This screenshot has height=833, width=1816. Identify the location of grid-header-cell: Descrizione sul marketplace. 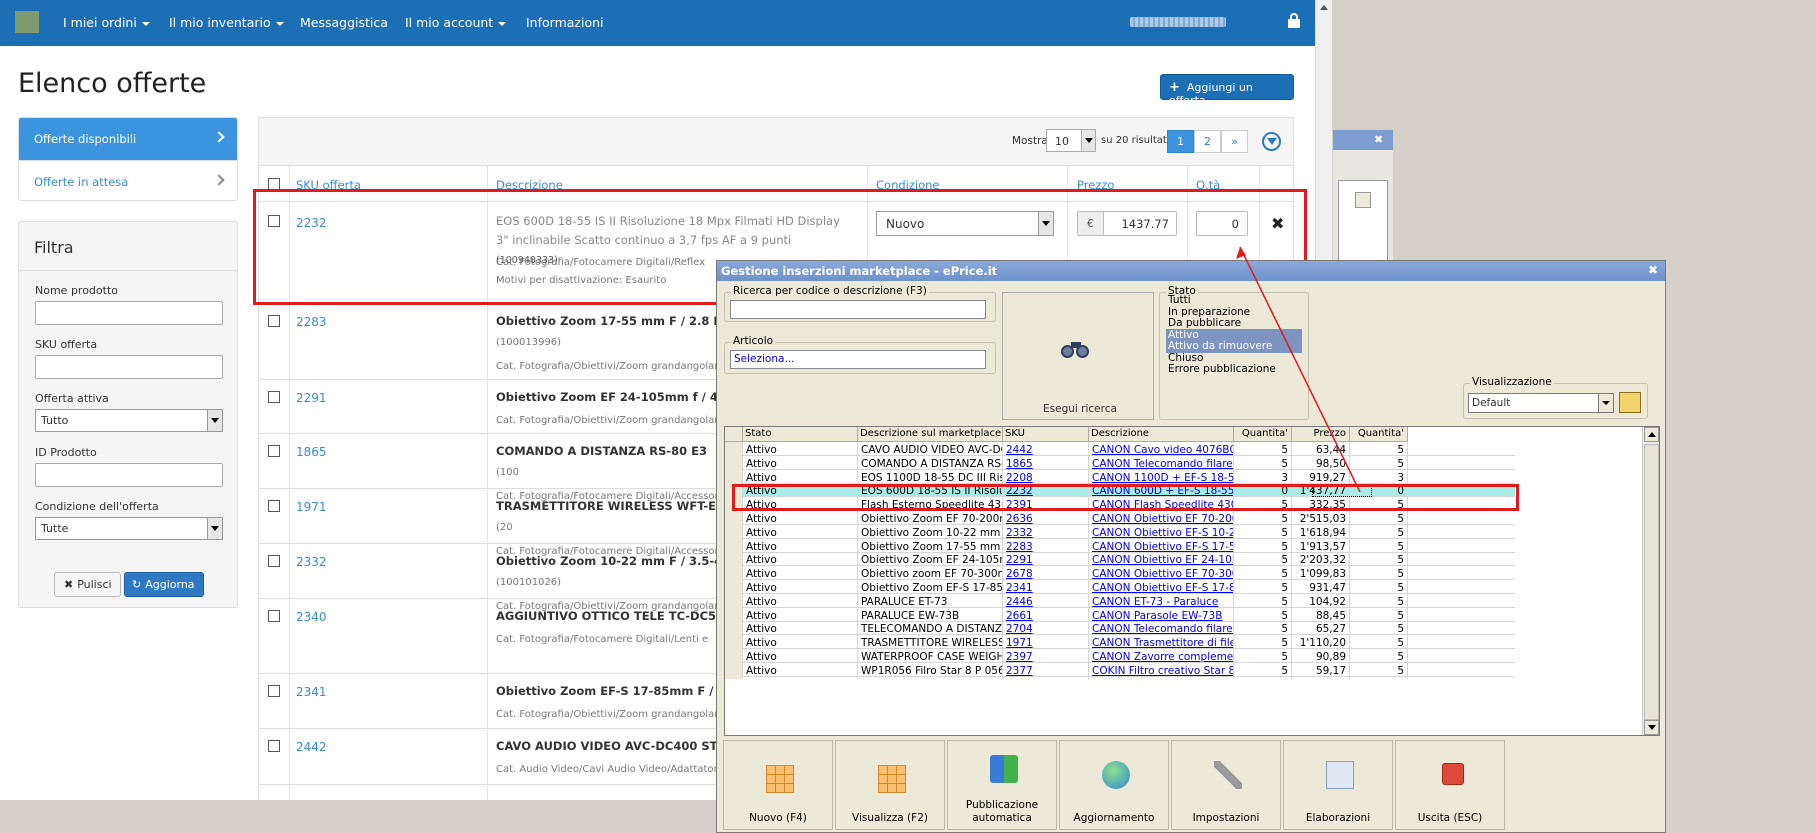
(930, 434).